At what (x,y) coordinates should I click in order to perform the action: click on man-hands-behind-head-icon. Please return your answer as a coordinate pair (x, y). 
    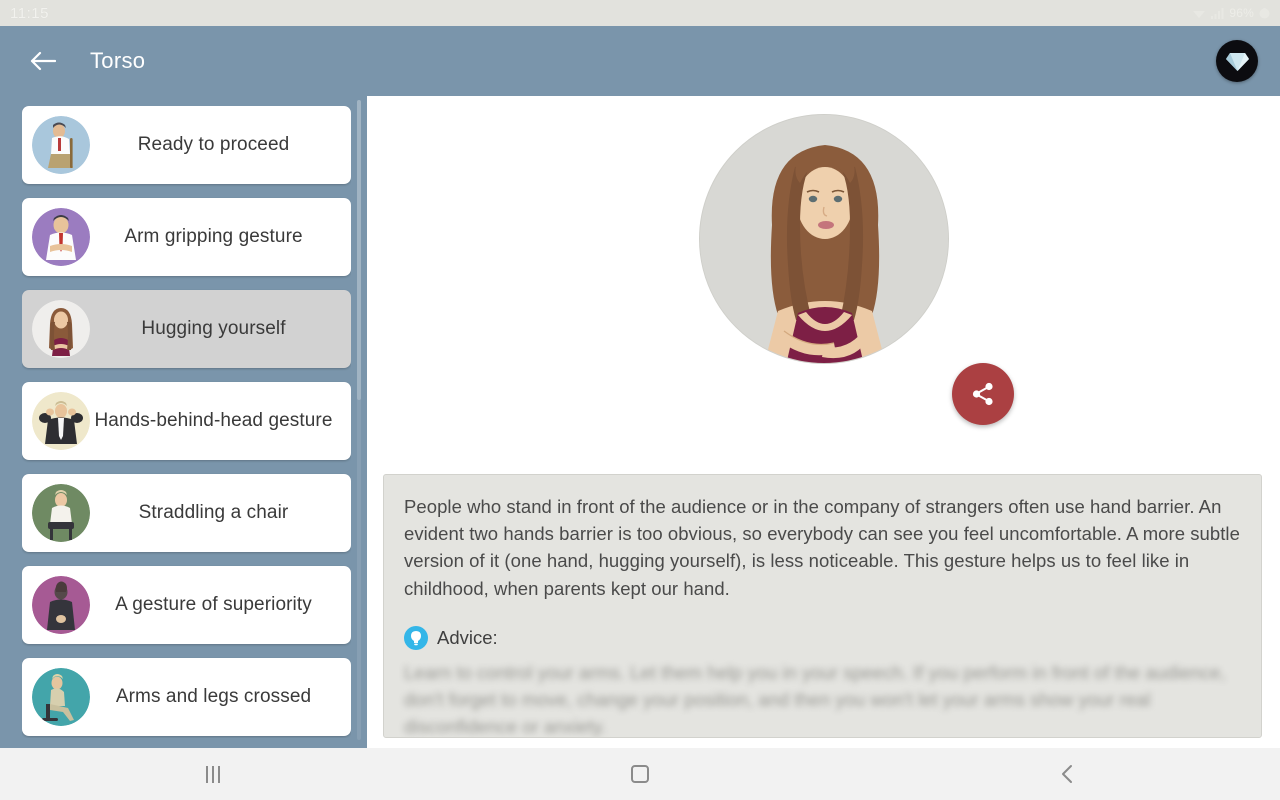
    Looking at the image, I should click on (61, 421).